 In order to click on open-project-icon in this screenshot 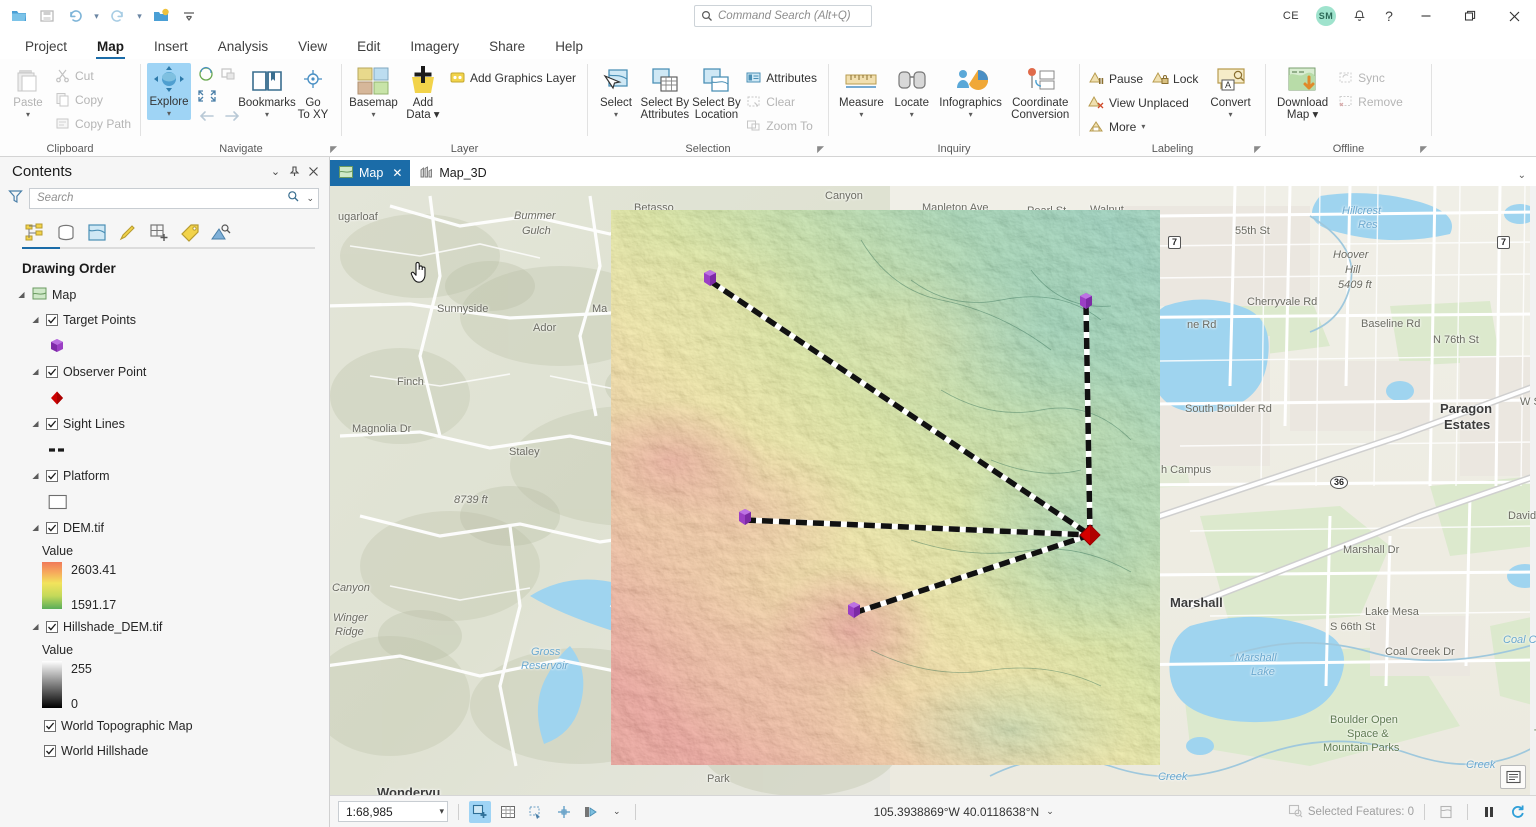, I will do `click(19, 16)`.